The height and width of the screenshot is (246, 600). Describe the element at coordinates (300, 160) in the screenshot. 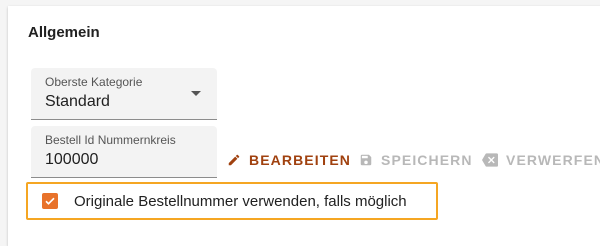

I see `edit-button-label: BEARBEITEN` at that location.